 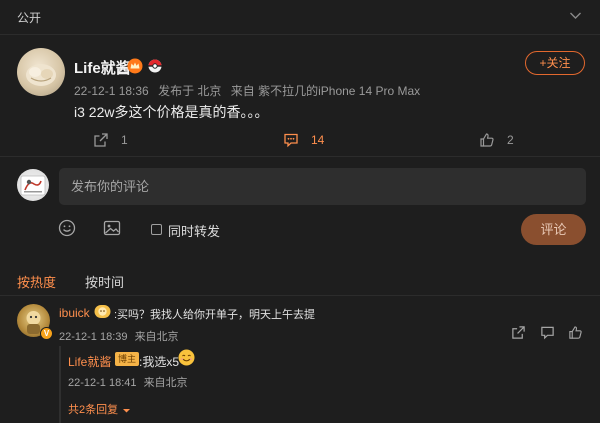 What do you see at coordinates (156, 337) in the screenshot?
I see `comment-location: 来自北京` at bounding box center [156, 337].